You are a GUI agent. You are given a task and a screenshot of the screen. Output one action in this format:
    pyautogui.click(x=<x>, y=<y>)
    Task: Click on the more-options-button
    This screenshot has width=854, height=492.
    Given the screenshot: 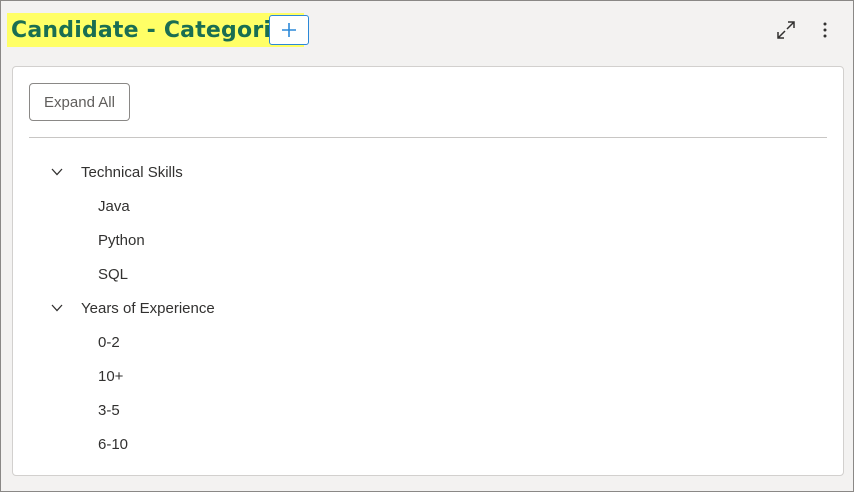 What is the action you would take?
    pyautogui.click(x=825, y=30)
    